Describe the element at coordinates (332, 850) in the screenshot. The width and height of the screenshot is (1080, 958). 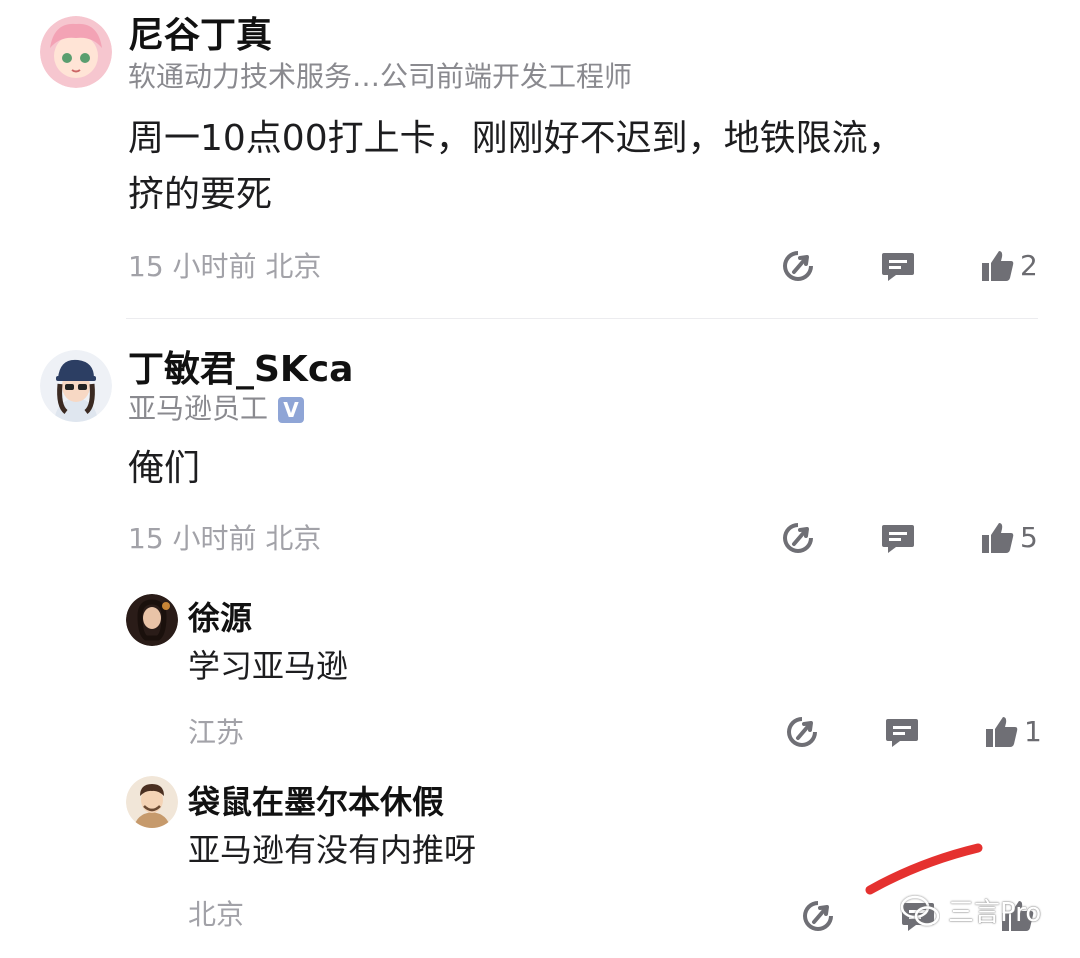
I see `reply-text: 亚马逊有没有内推呀` at that location.